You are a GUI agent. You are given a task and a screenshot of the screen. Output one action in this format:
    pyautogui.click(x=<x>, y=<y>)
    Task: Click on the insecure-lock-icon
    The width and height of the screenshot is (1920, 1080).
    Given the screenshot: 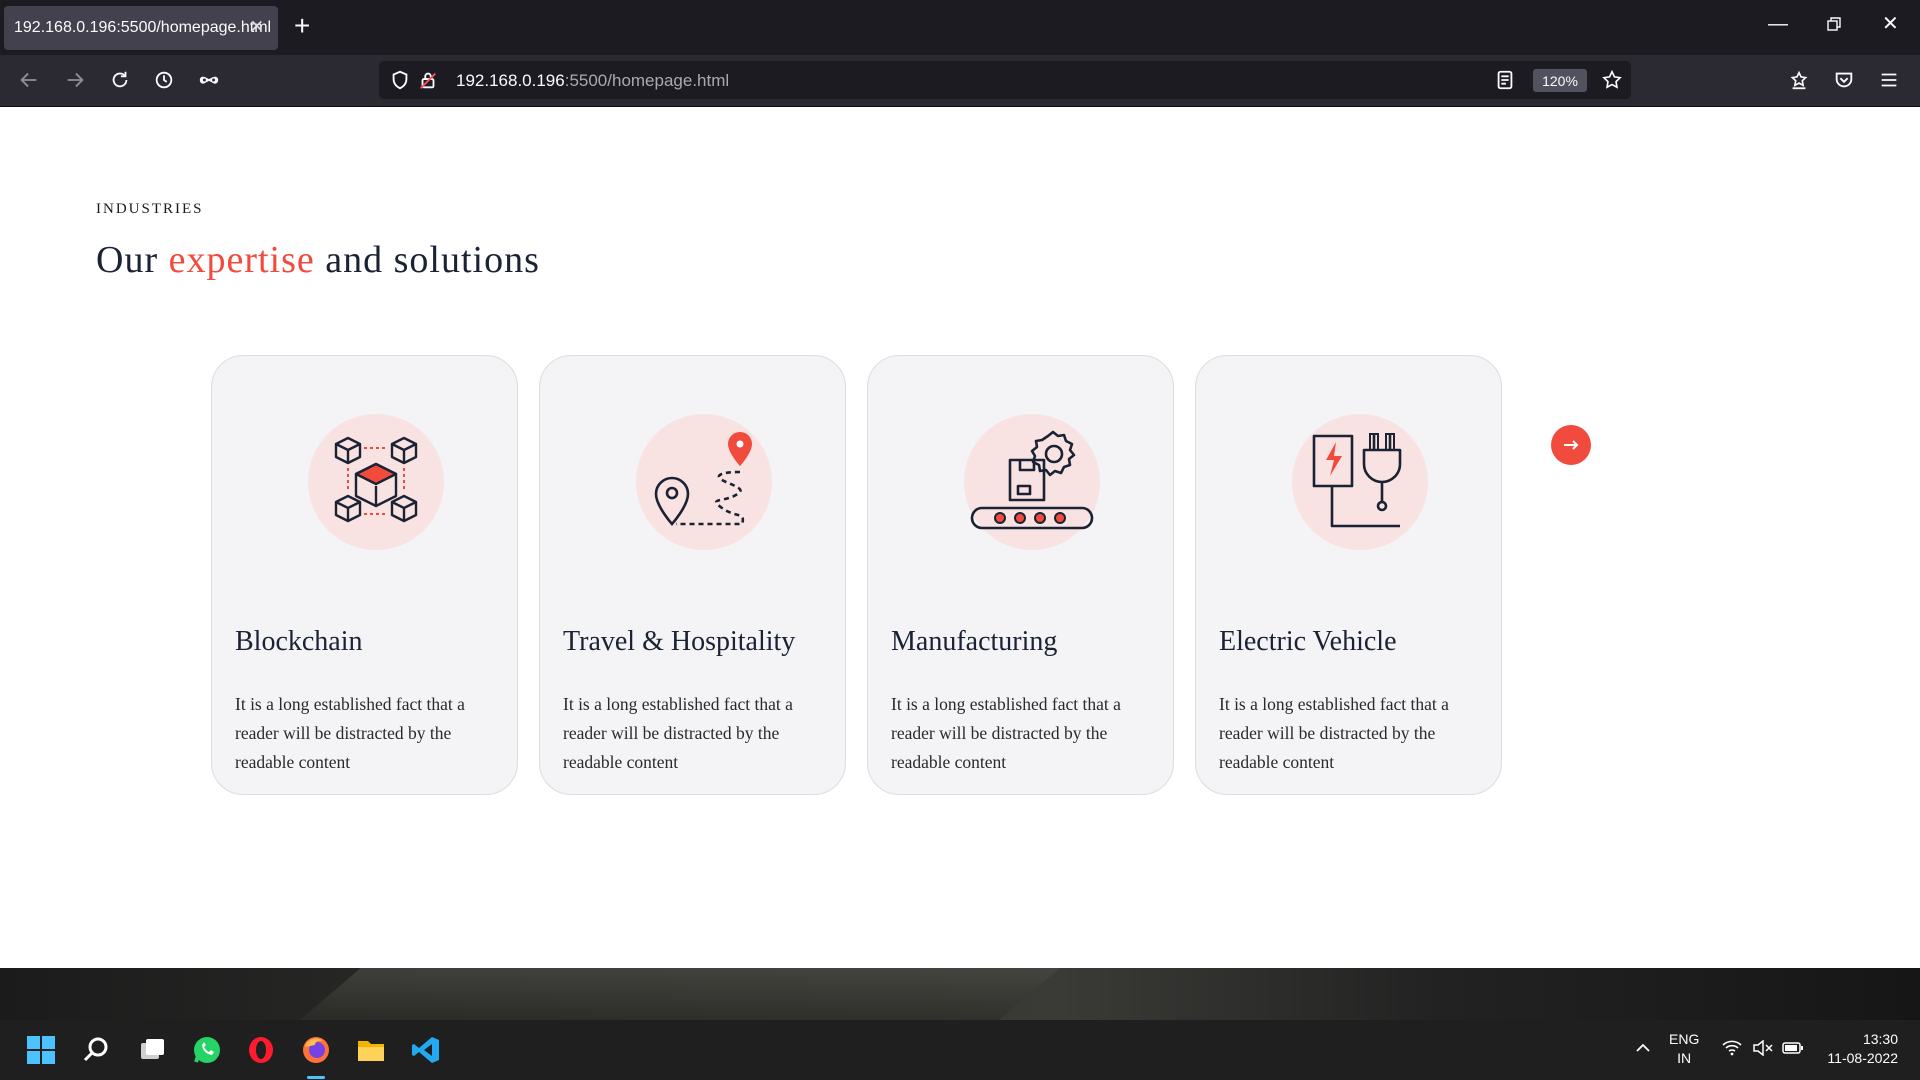 What is the action you would take?
    pyautogui.click(x=428, y=80)
    